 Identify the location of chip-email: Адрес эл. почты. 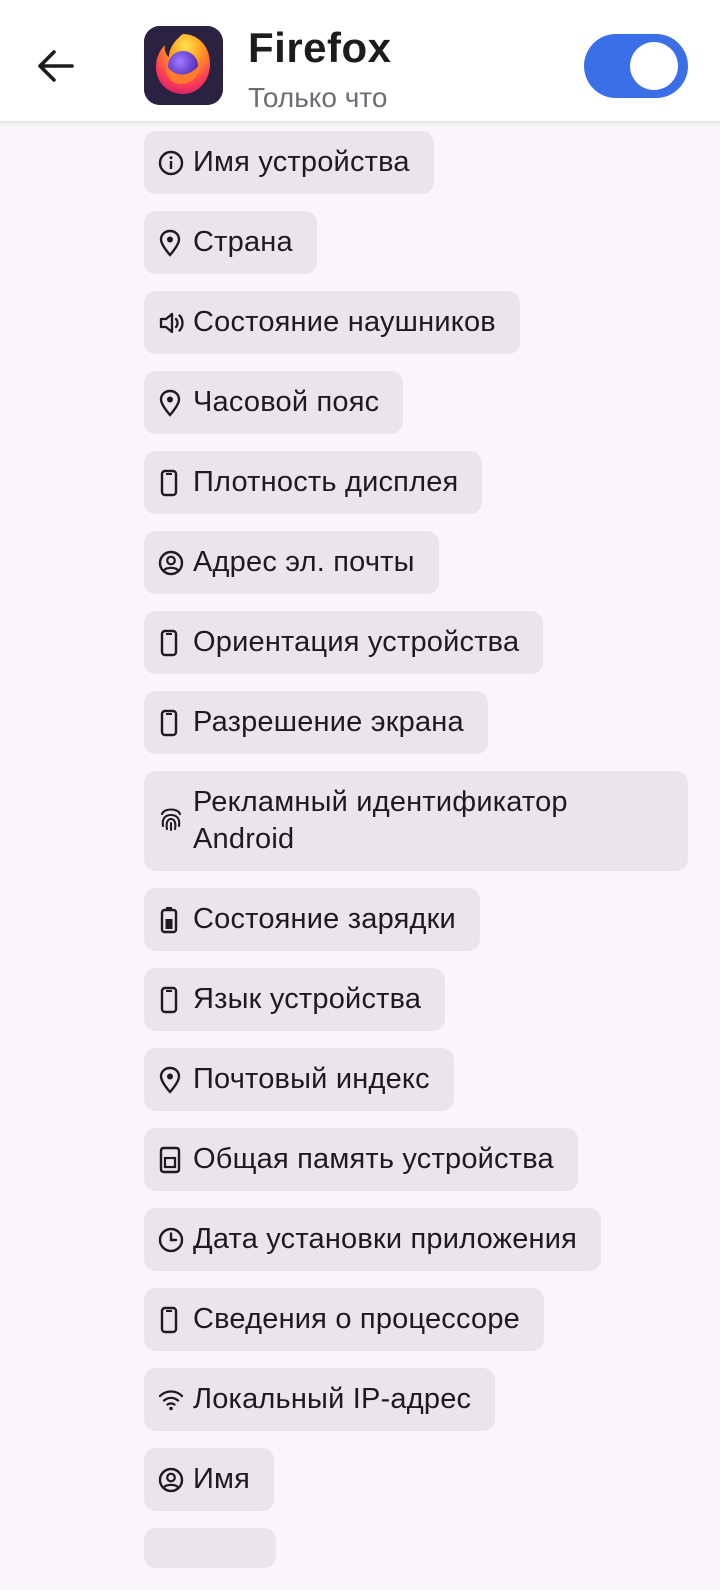
(291, 562).